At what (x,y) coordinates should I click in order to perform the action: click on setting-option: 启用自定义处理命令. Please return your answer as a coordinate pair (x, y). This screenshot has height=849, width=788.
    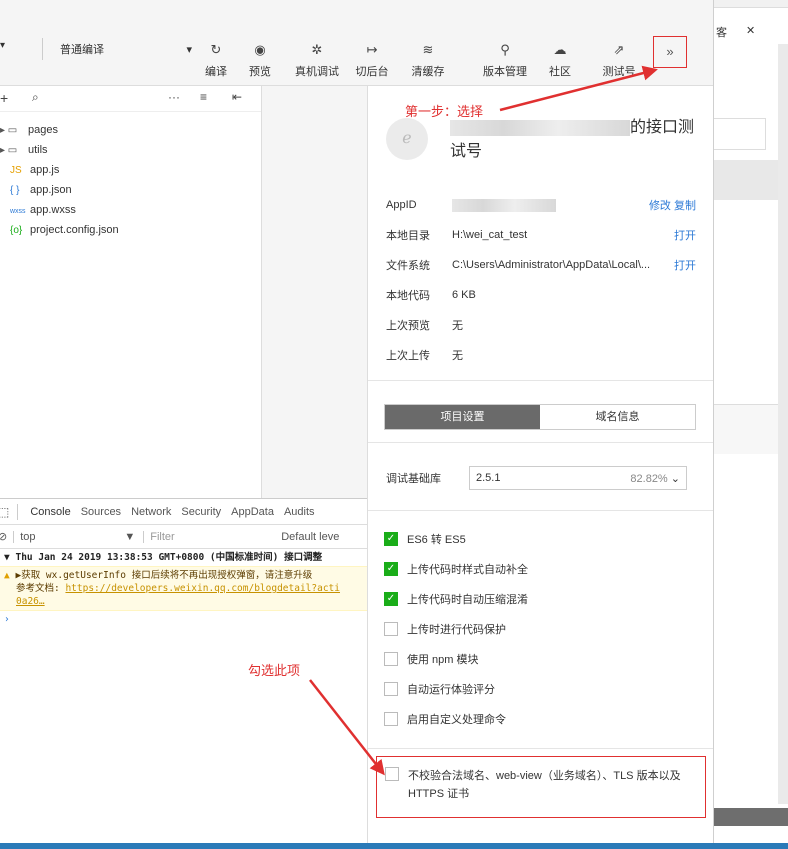
    Looking at the image, I should click on (544, 719).